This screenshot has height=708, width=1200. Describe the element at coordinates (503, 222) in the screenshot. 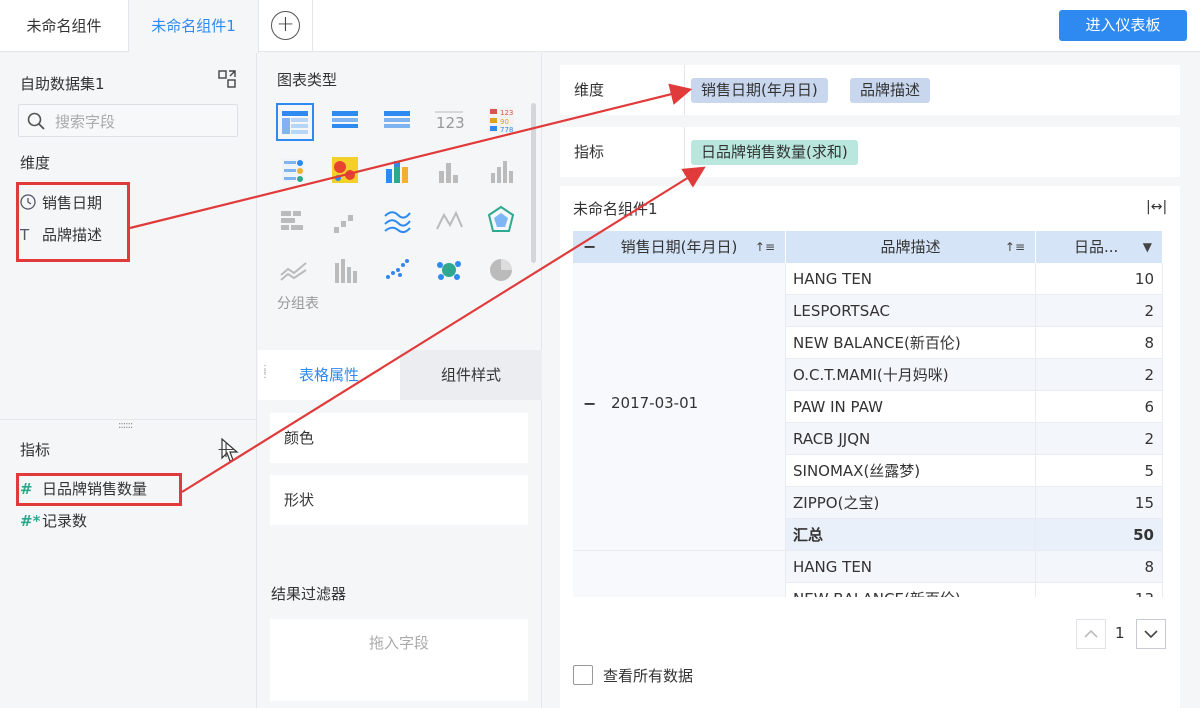

I see `chart-type-radar` at that location.